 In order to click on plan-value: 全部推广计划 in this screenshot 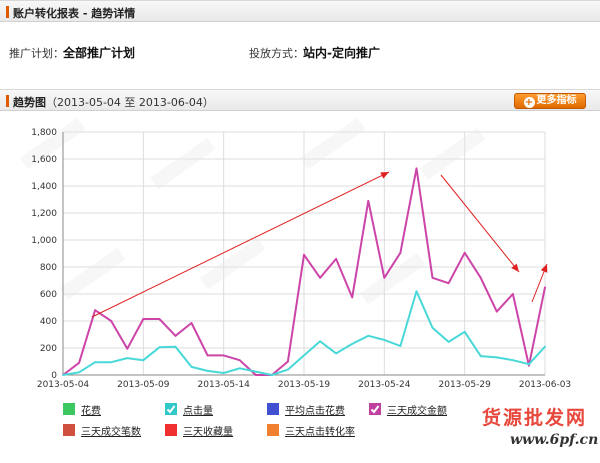, I will do `click(99, 53)`.